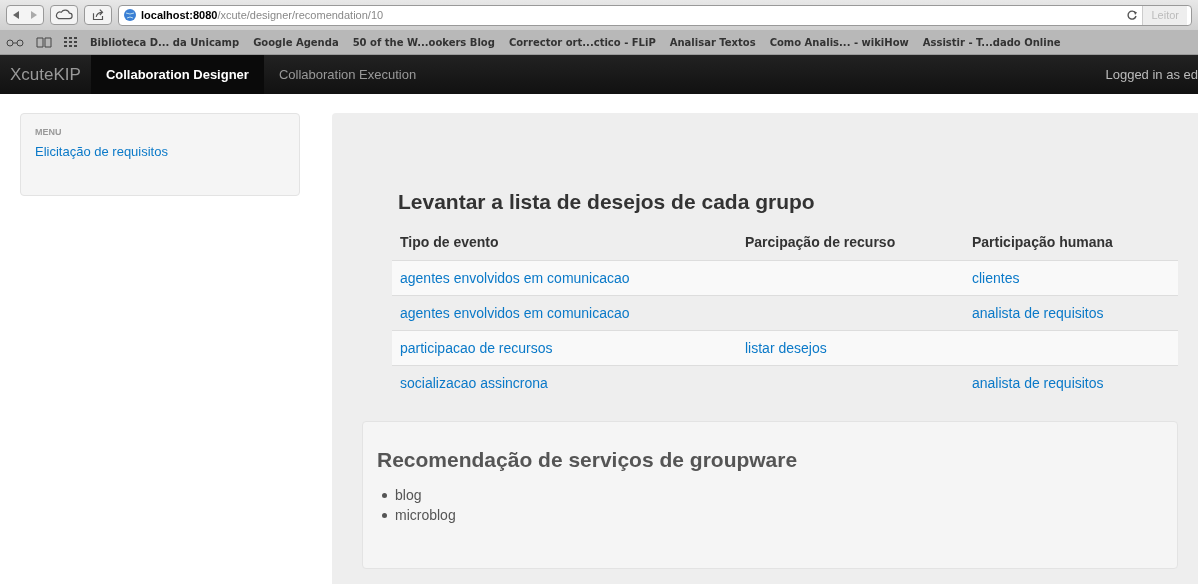  I want to click on section-title: Levantar a lista de desejos de cada grupo, so click(606, 202).